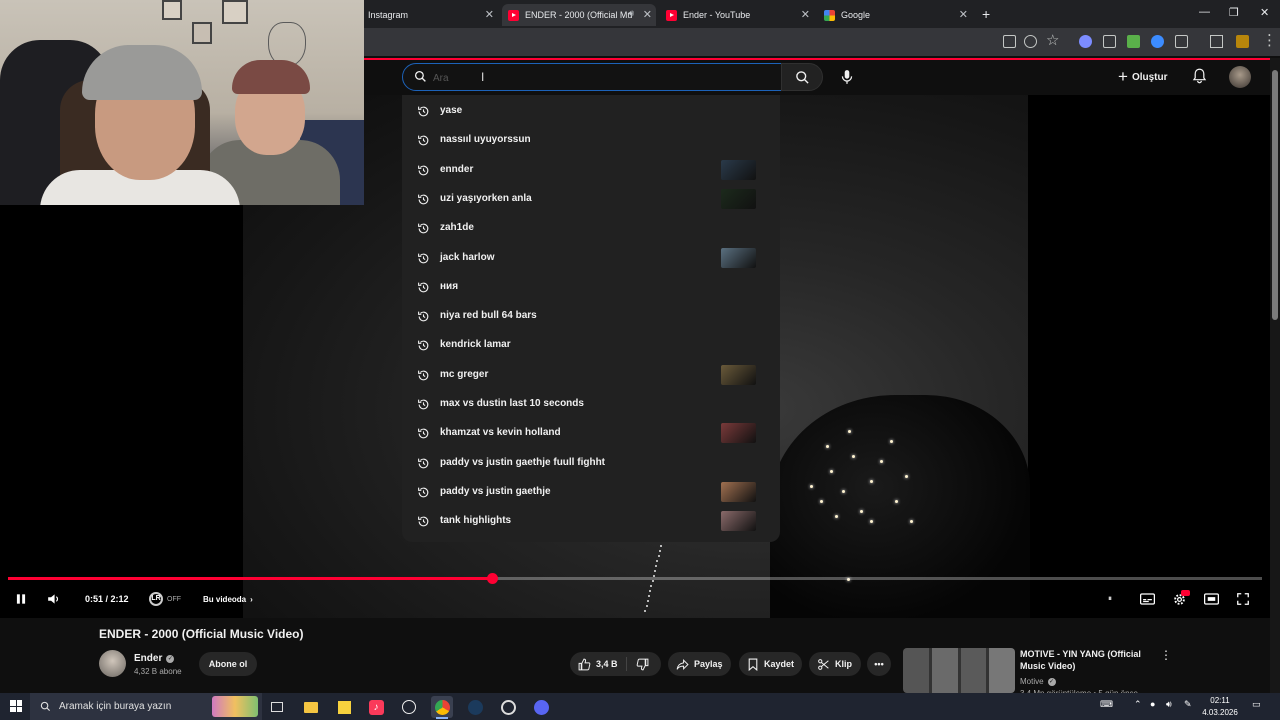  I want to click on extension-blue-icon, so click(1157, 41).